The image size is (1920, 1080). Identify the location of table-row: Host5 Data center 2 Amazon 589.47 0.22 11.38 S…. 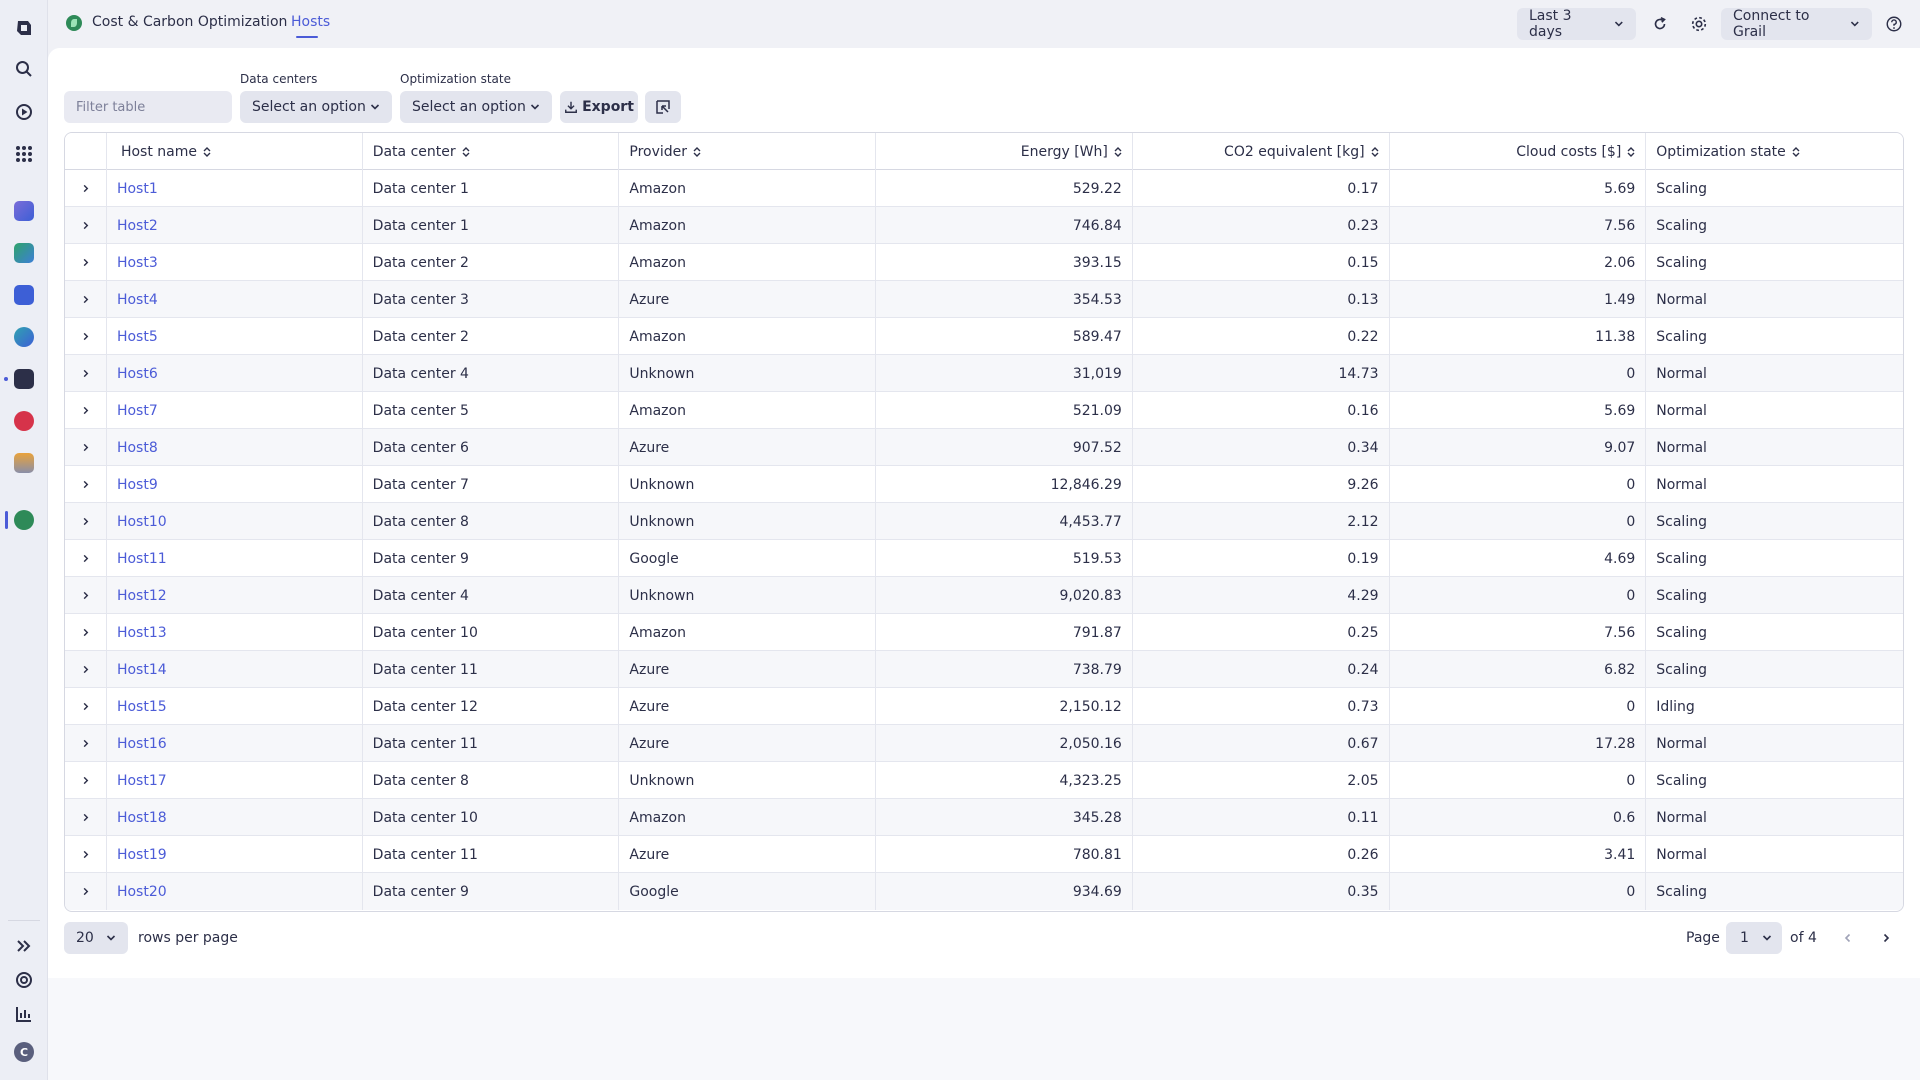
(984, 336).